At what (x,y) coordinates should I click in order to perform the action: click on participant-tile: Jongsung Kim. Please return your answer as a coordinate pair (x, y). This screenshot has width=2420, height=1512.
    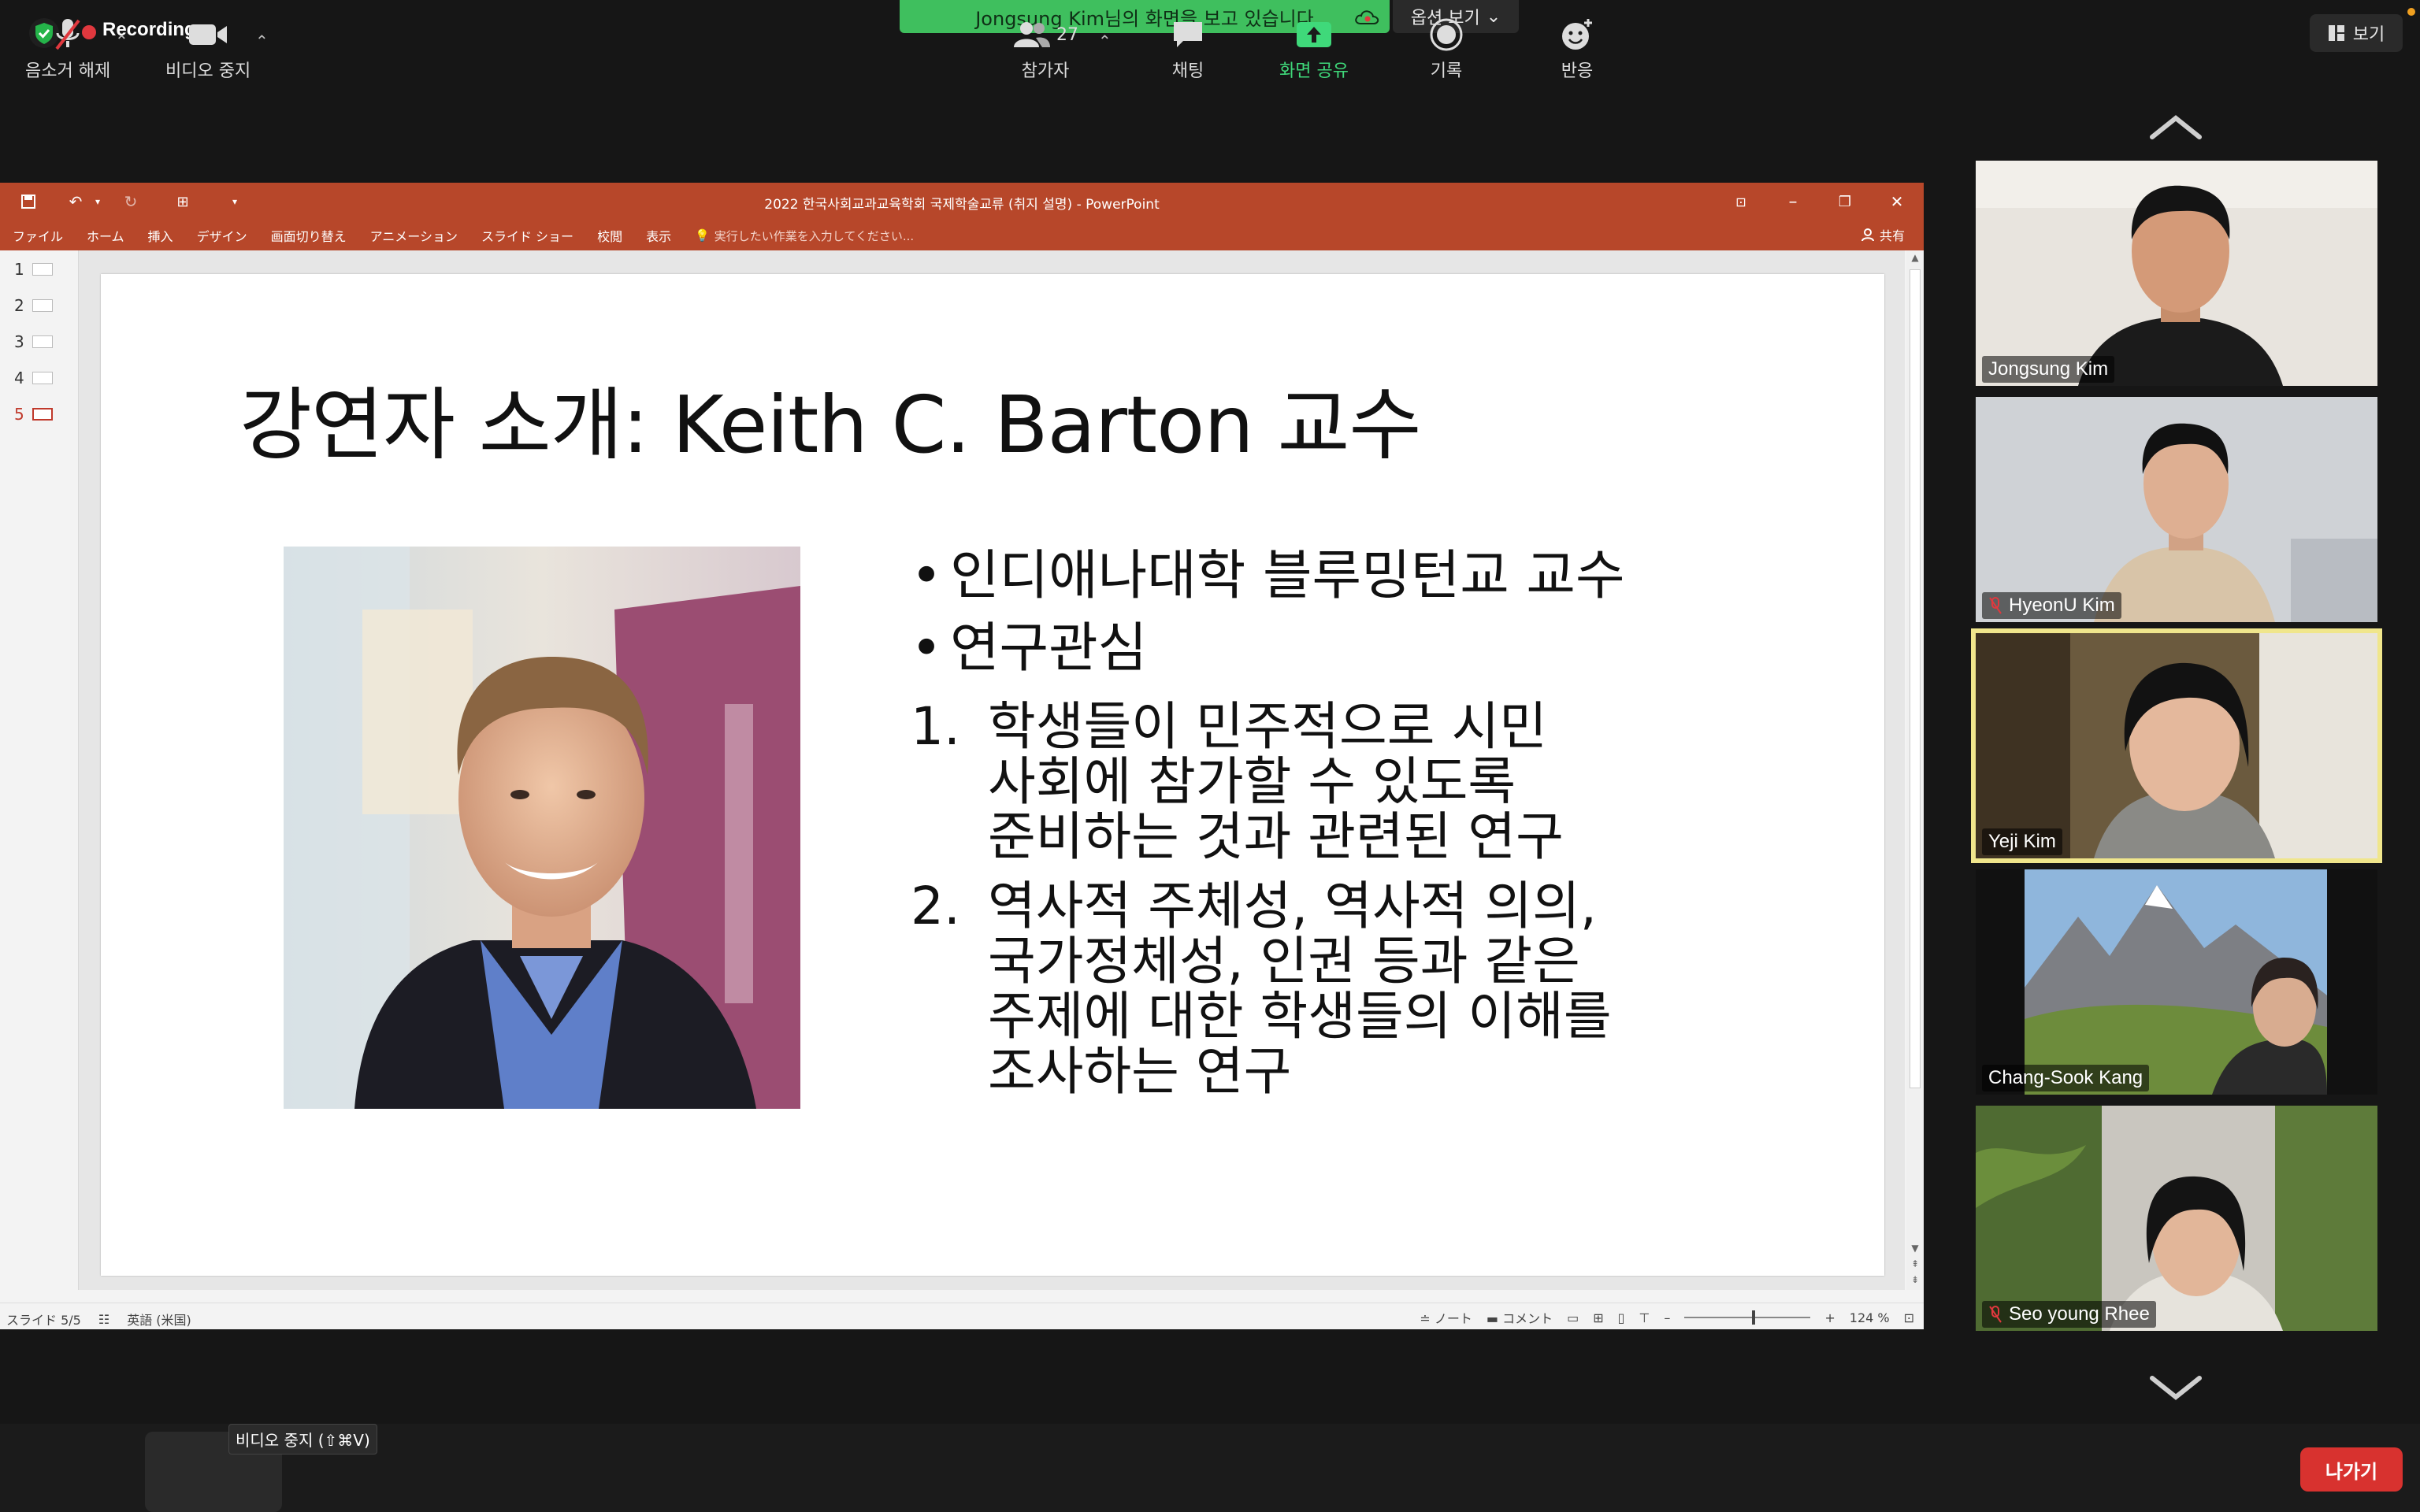
    Looking at the image, I should click on (2176, 273).